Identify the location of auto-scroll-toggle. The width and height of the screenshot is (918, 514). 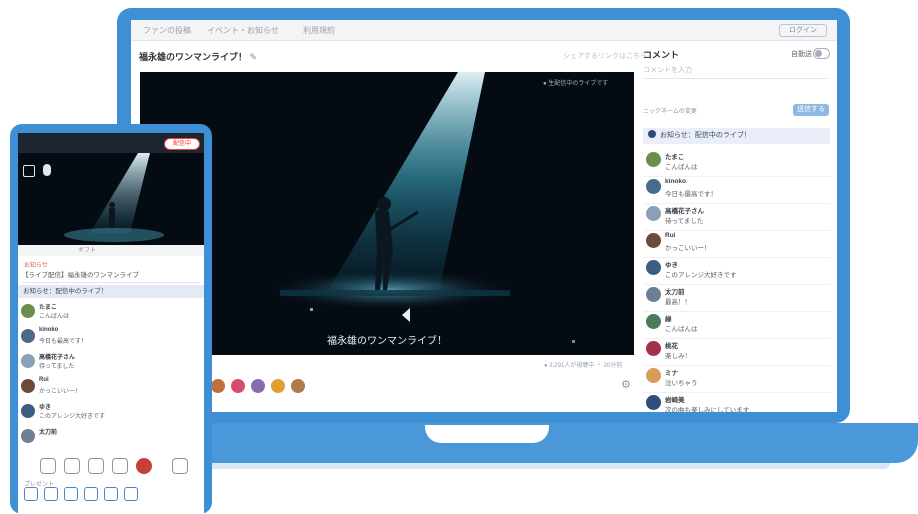
(821, 53).